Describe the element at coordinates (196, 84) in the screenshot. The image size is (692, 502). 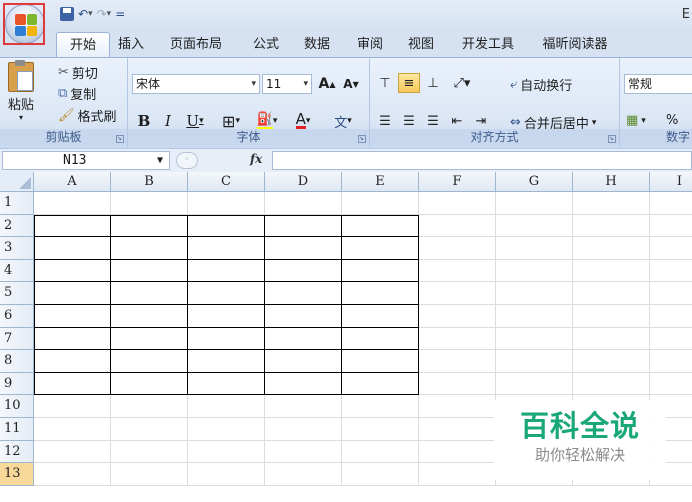
I see `font-name-select: 宋体 ▾` at that location.